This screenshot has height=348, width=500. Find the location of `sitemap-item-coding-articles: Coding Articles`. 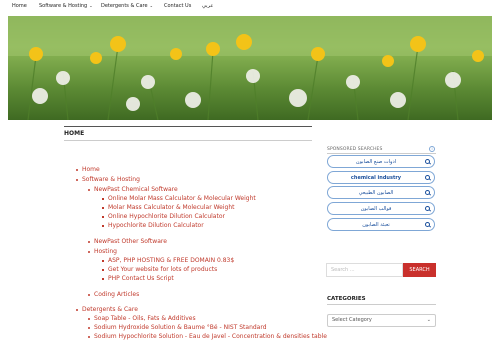

sitemap-item-coding-articles: Coding Articles is located at coordinates (113, 294).